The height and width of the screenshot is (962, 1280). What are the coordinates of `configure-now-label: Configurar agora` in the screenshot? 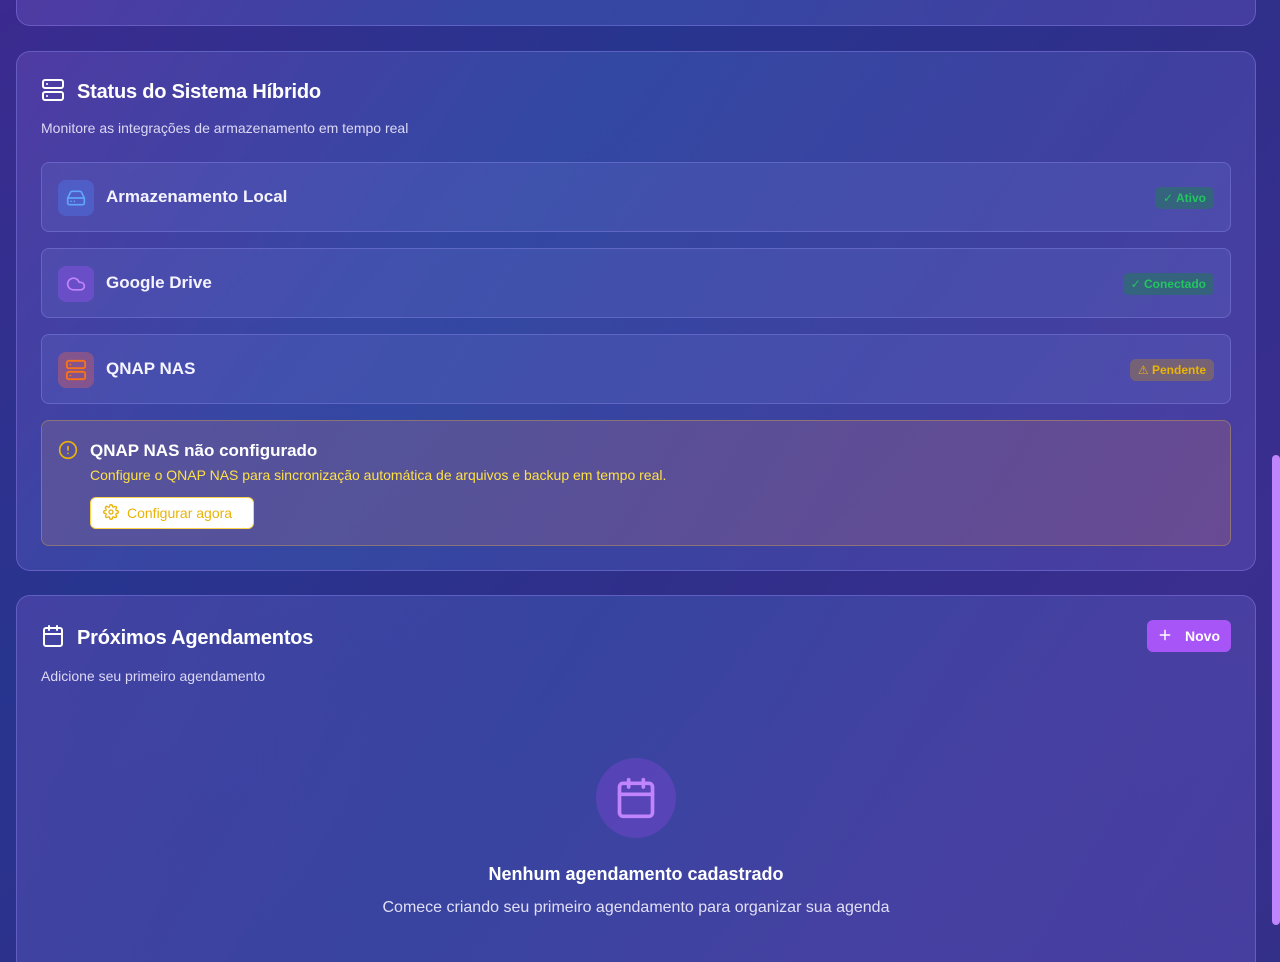 It's located at (180, 513).